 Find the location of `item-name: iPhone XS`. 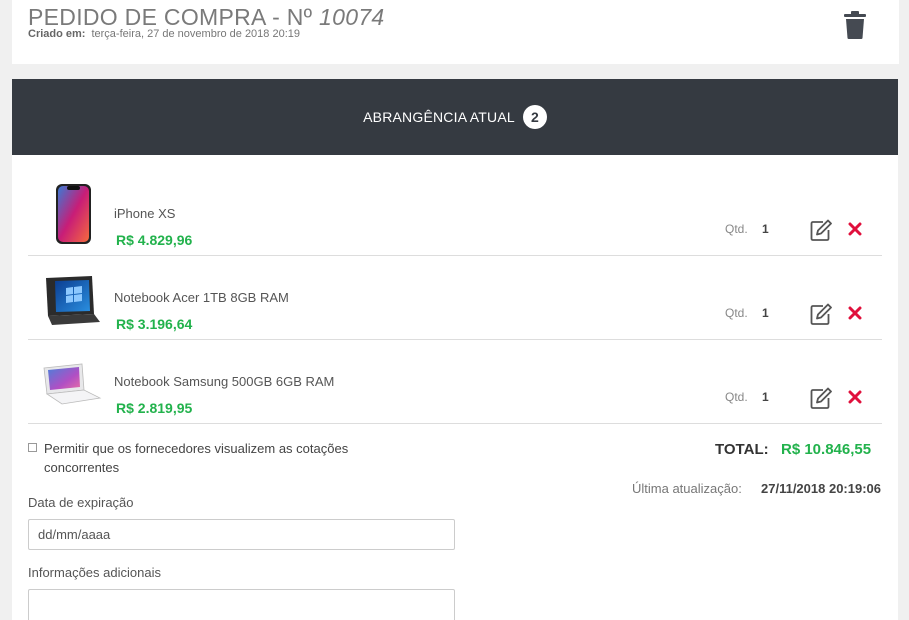

item-name: iPhone XS is located at coordinates (145, 213).